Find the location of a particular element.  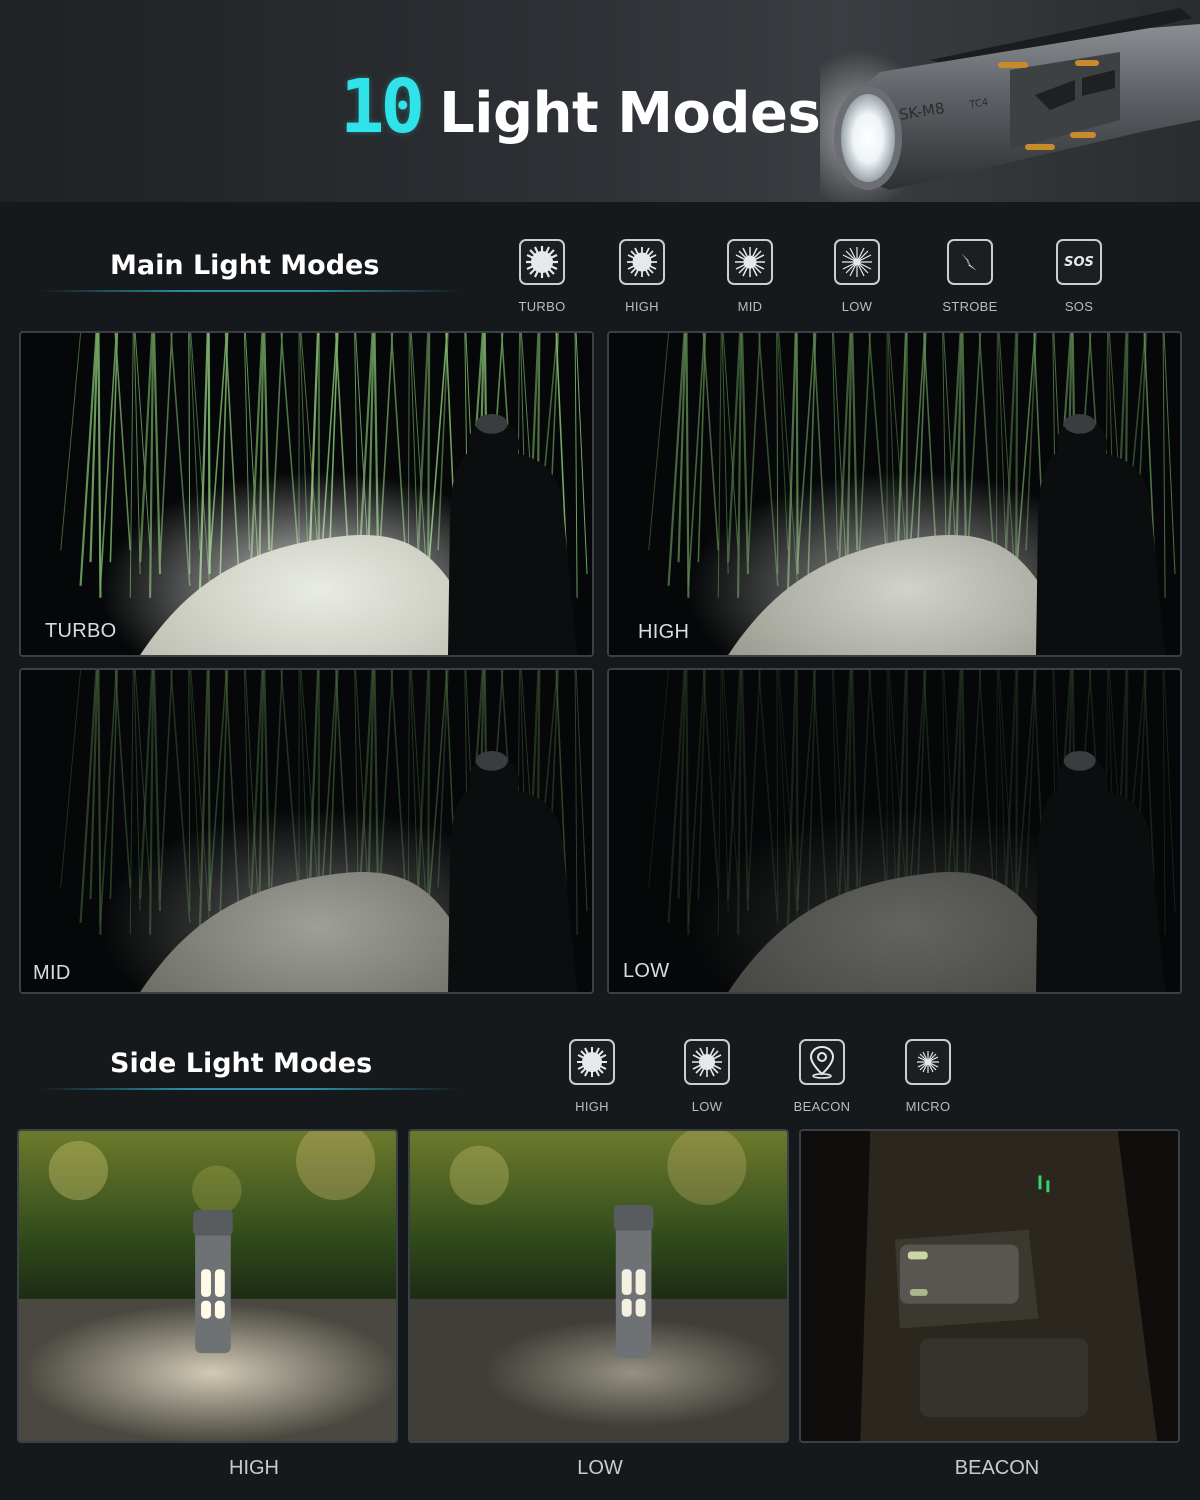

mode-label: SOS is located at coordinates (1079, 306).